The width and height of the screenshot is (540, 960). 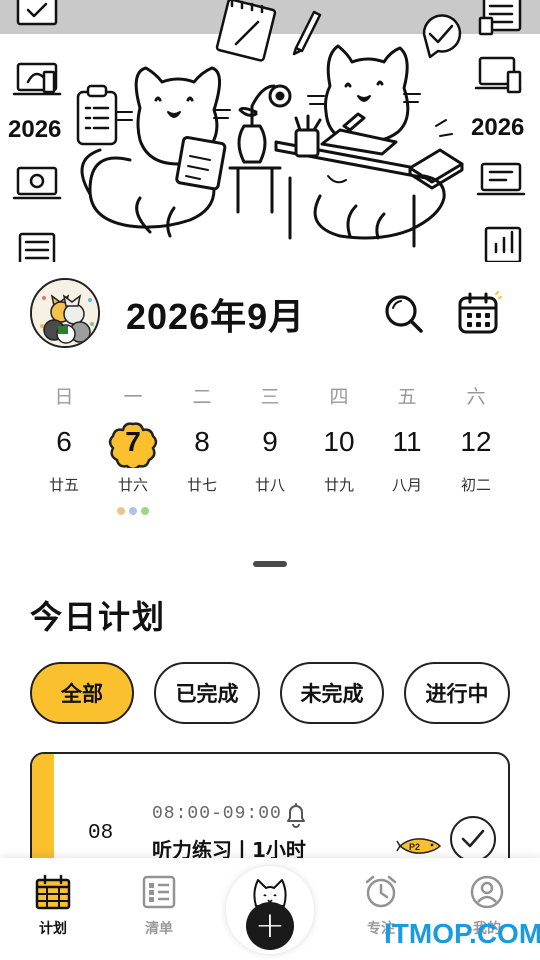 What do you see at coordinates (457, 693) in the screenshot?
I see `filter-in-progress: 进行中` at bounding box center [457, 693].